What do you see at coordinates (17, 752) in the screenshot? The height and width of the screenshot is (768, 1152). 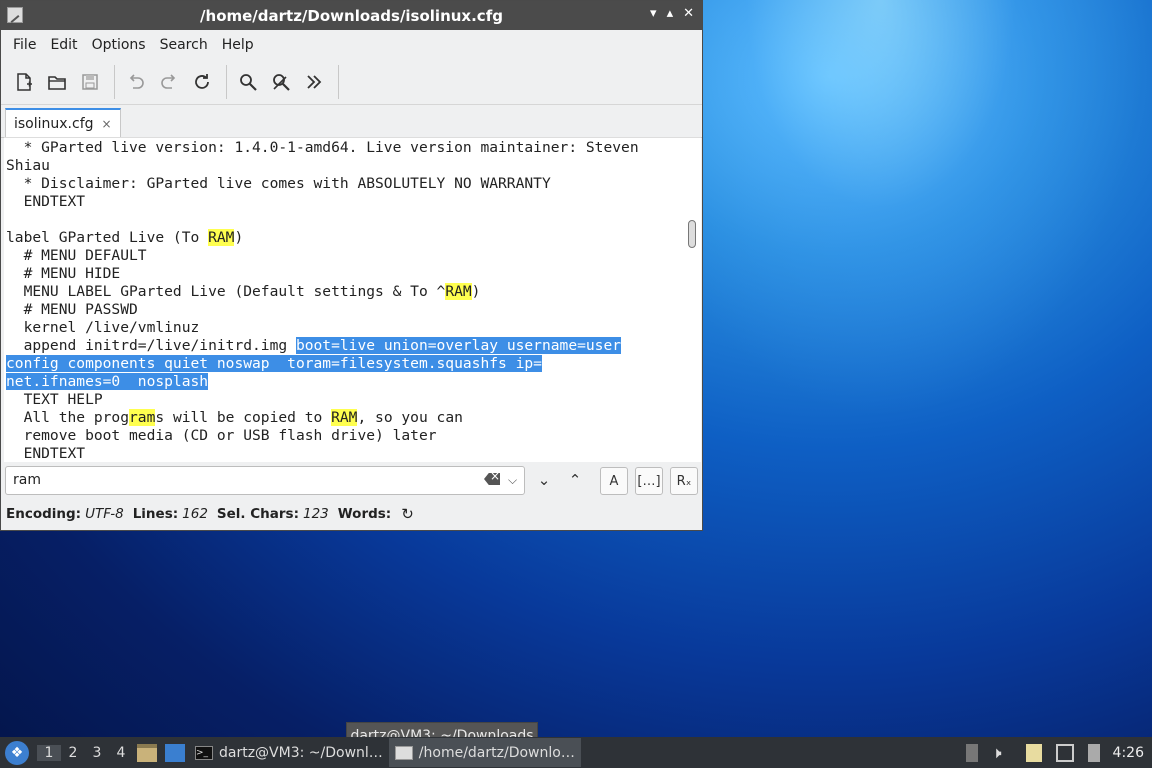 I see `start-menu-icon: ❖` at bounding box center [17, 752].